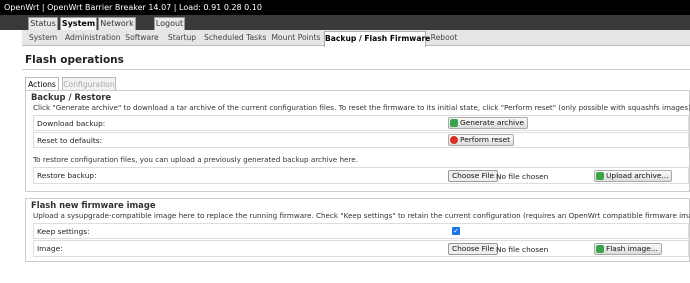 The image size is (690, 283). What do you see at coordinates (117, 23) in the screenshot?
I see `tab-network: Network` at bounding box center [117, 23].